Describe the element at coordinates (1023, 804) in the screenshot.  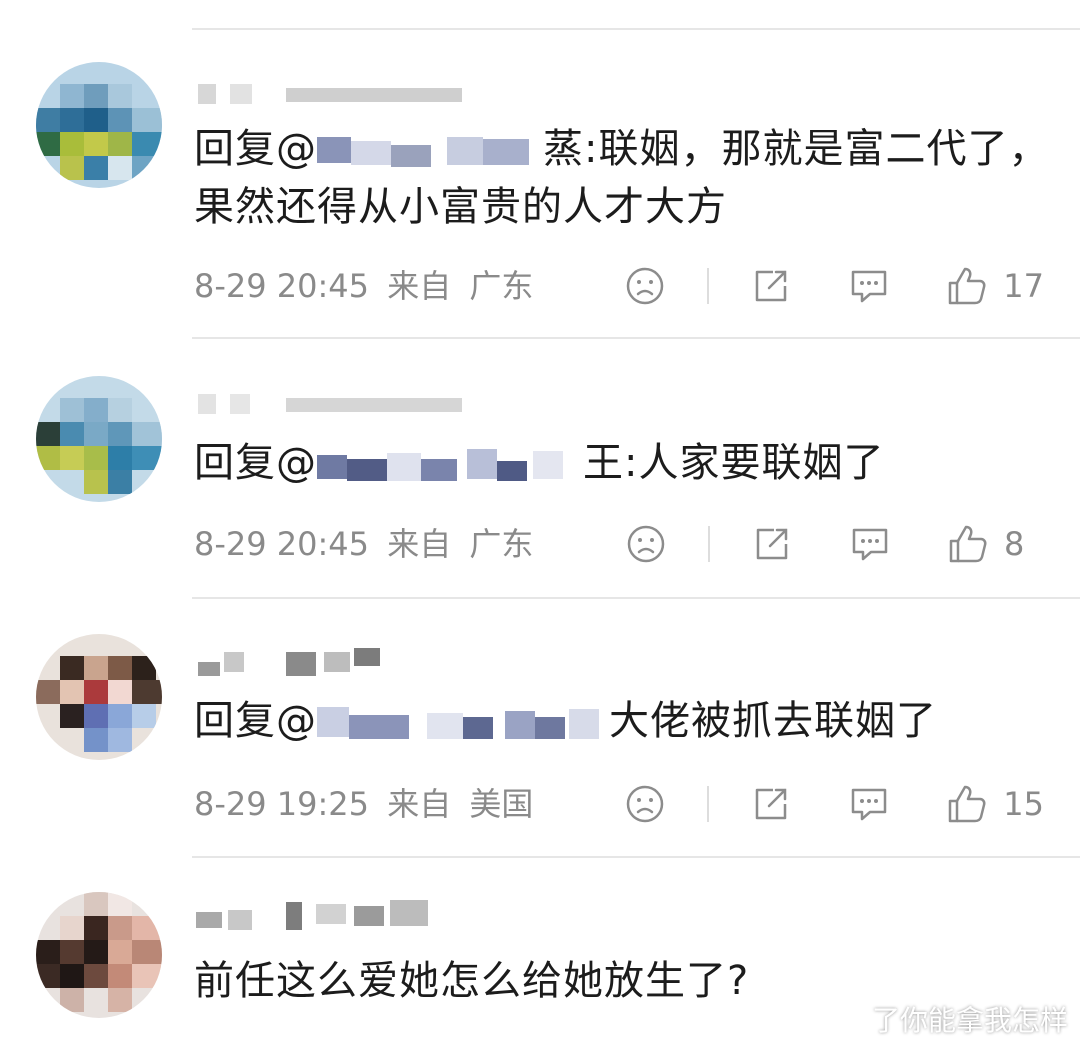
I see `like-count: 15` at that location.